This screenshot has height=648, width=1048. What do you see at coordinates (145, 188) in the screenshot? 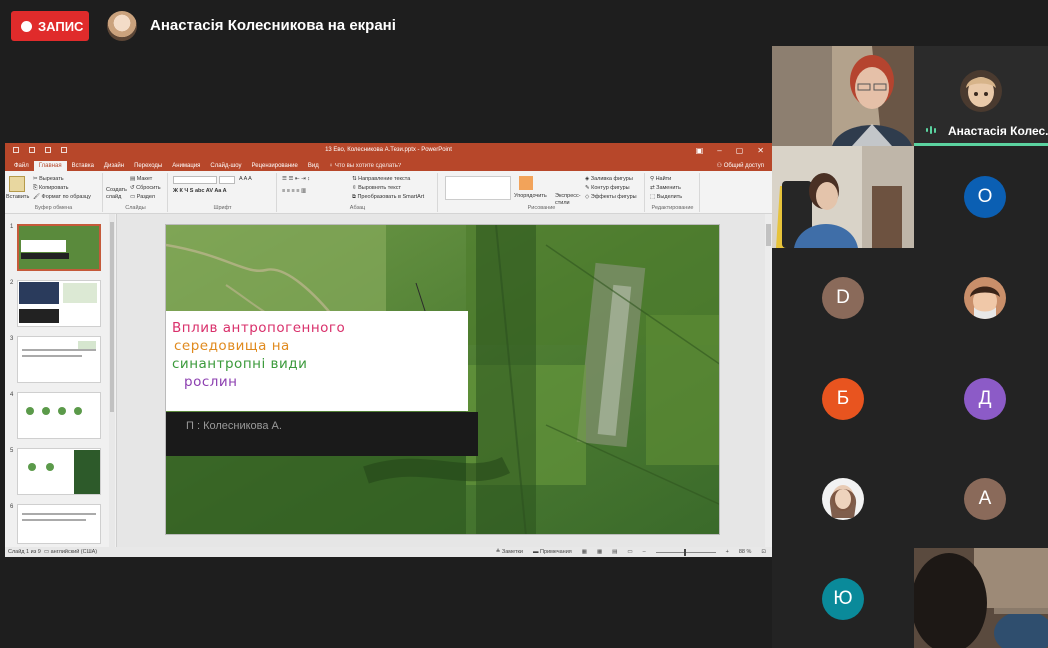
I see `reset-label: ↺ Сбросить` at bounding box center [145, 188].